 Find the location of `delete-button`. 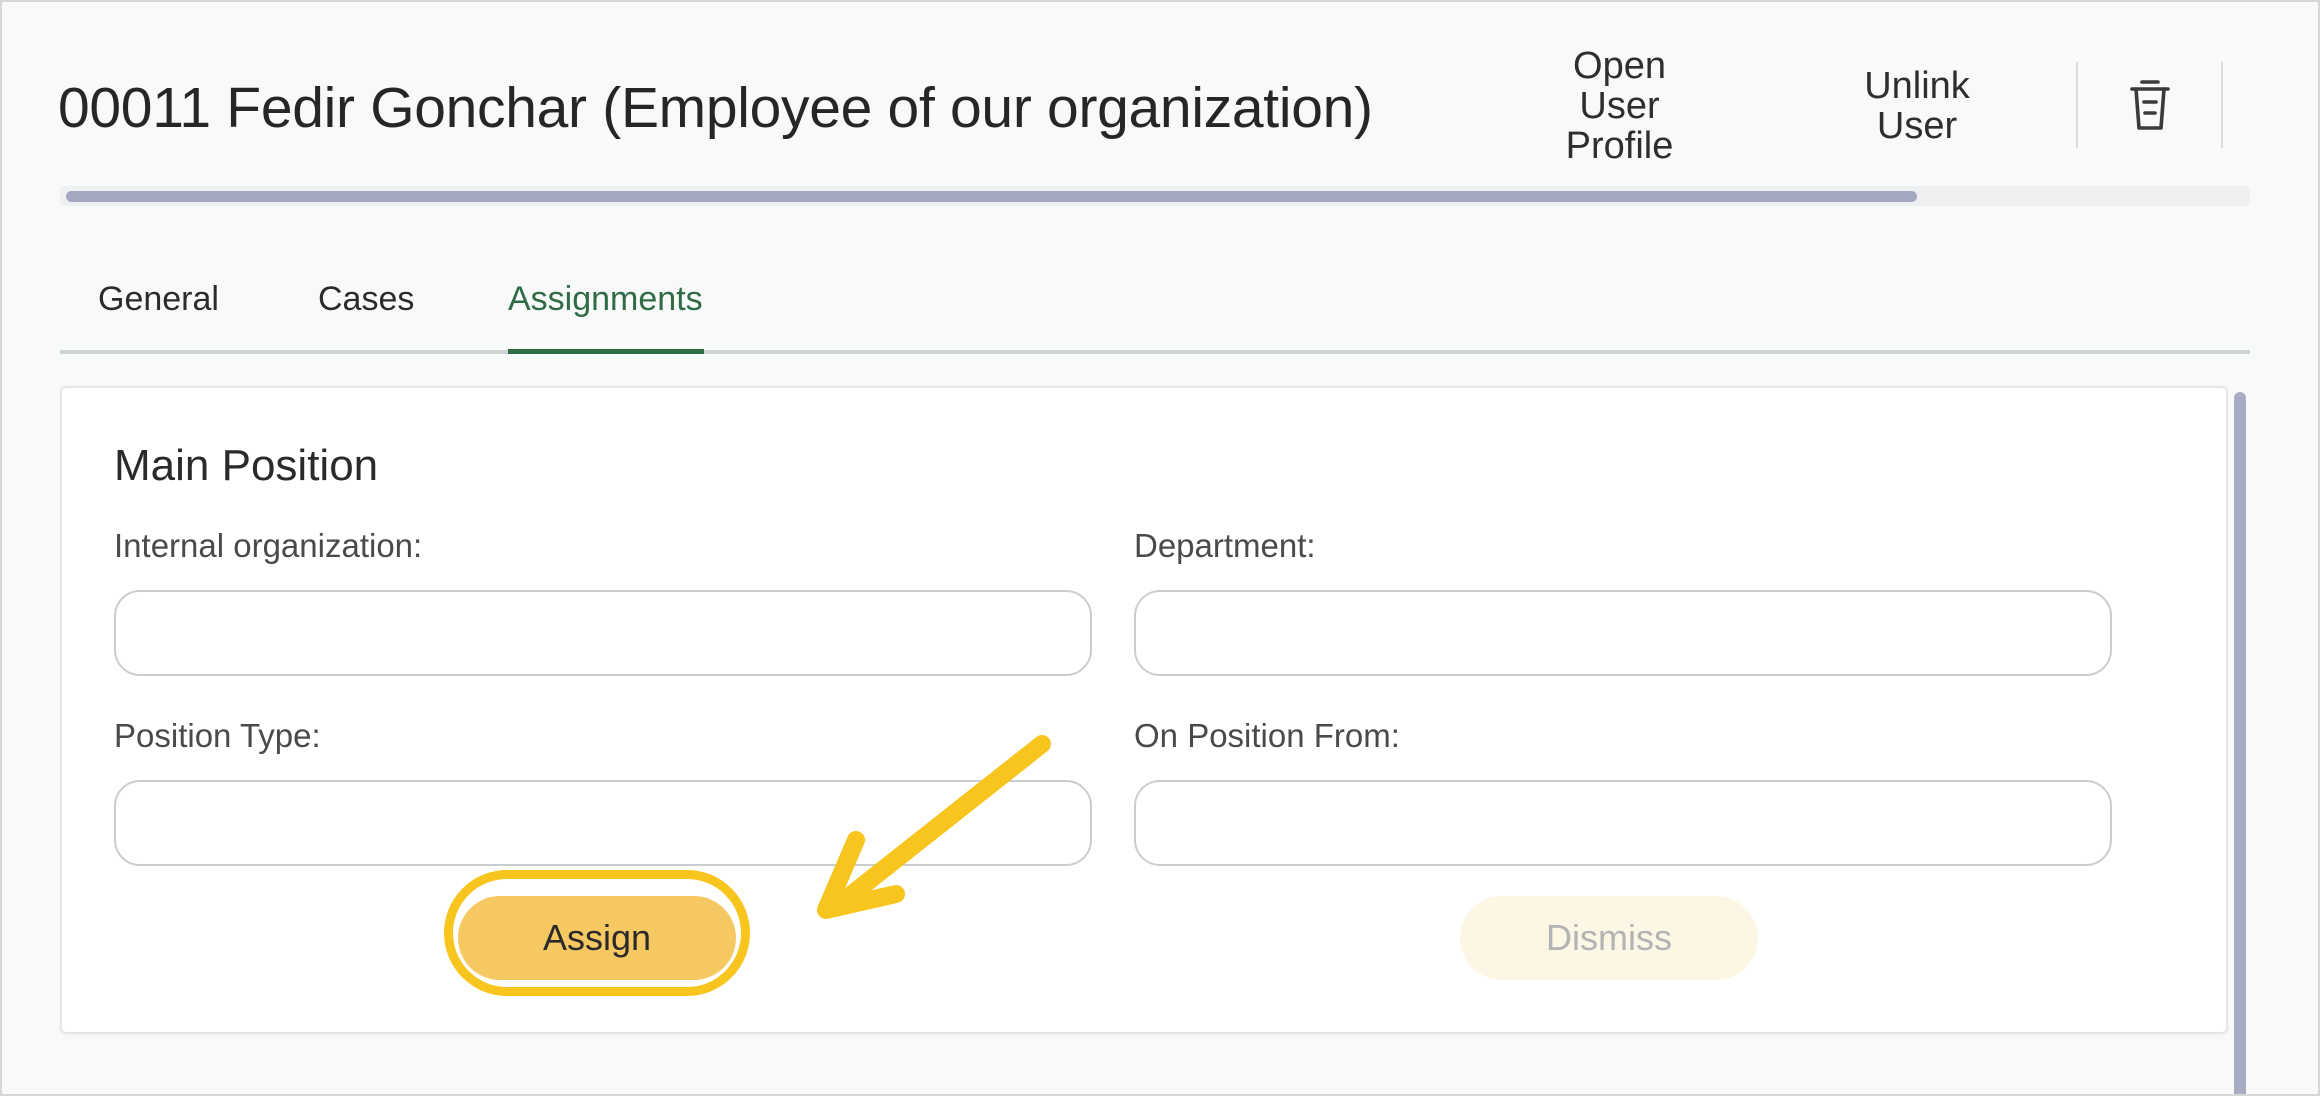

delete-button is located at coordinates (2150, 105).